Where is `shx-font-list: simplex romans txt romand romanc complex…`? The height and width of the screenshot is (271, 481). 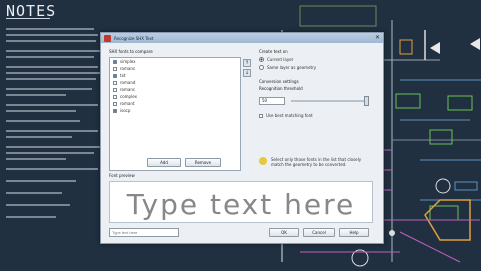
shx-font-list: simplex romans txt romand romanc complex… is located at coordinates (175, 114).